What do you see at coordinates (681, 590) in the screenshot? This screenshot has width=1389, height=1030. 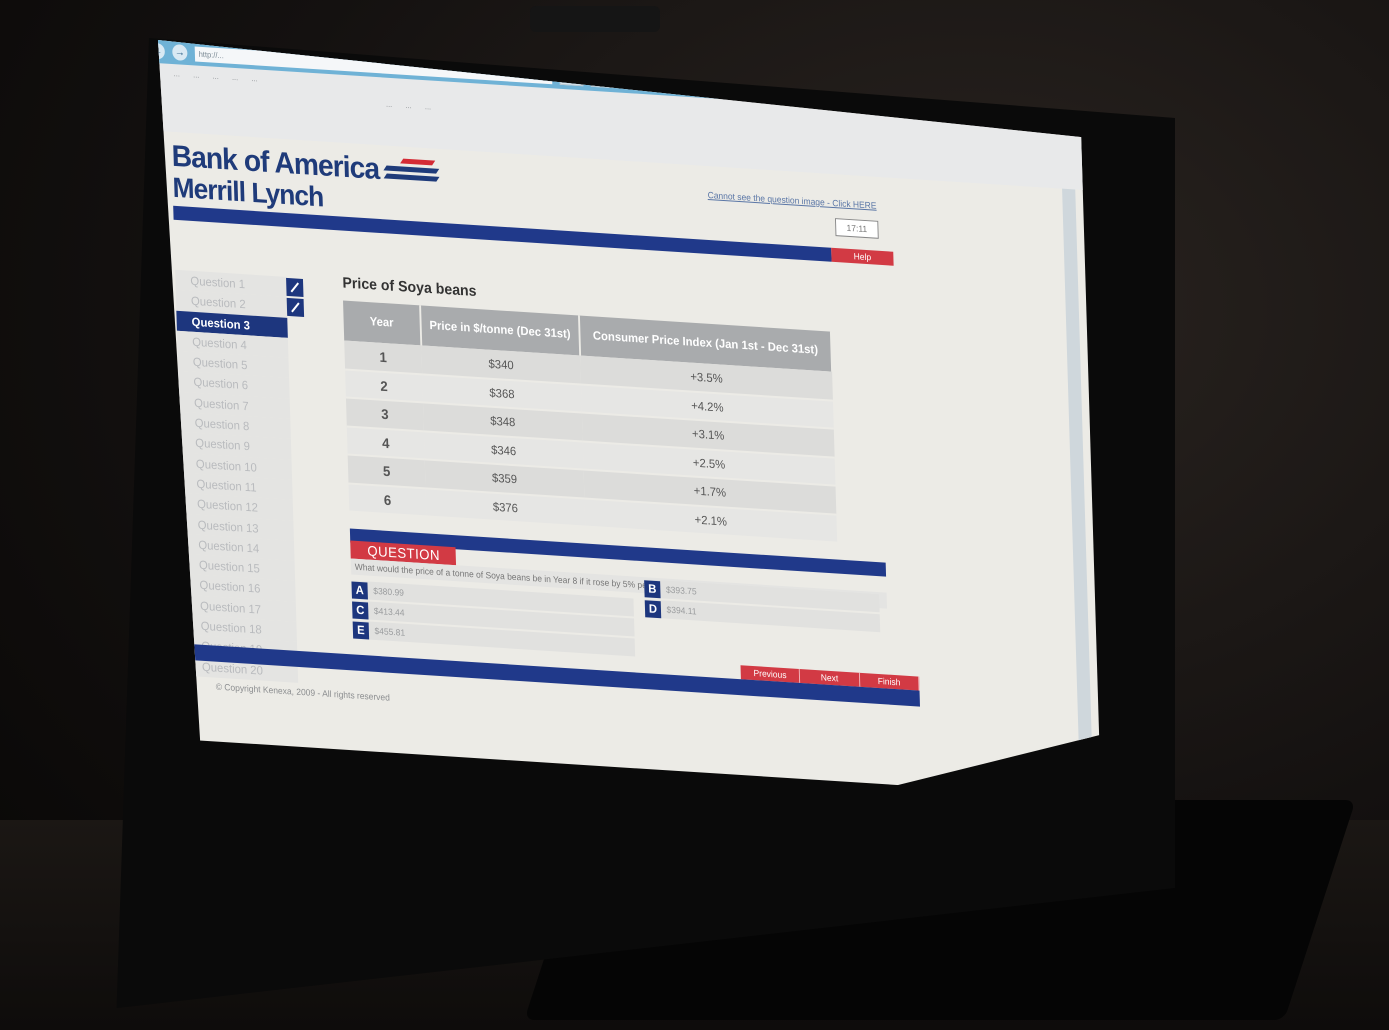 I see `option-value: $393.75` at bounding box center [681, 590].